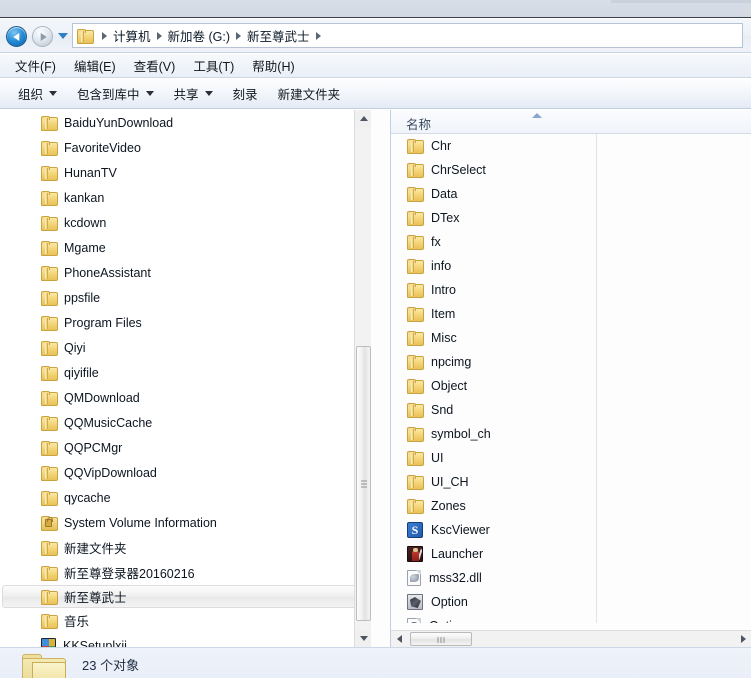 The image size is (751, 678). Describe the element at coordinates (571, 146) in the screenshot. I see `list-item: Chr` at that location.